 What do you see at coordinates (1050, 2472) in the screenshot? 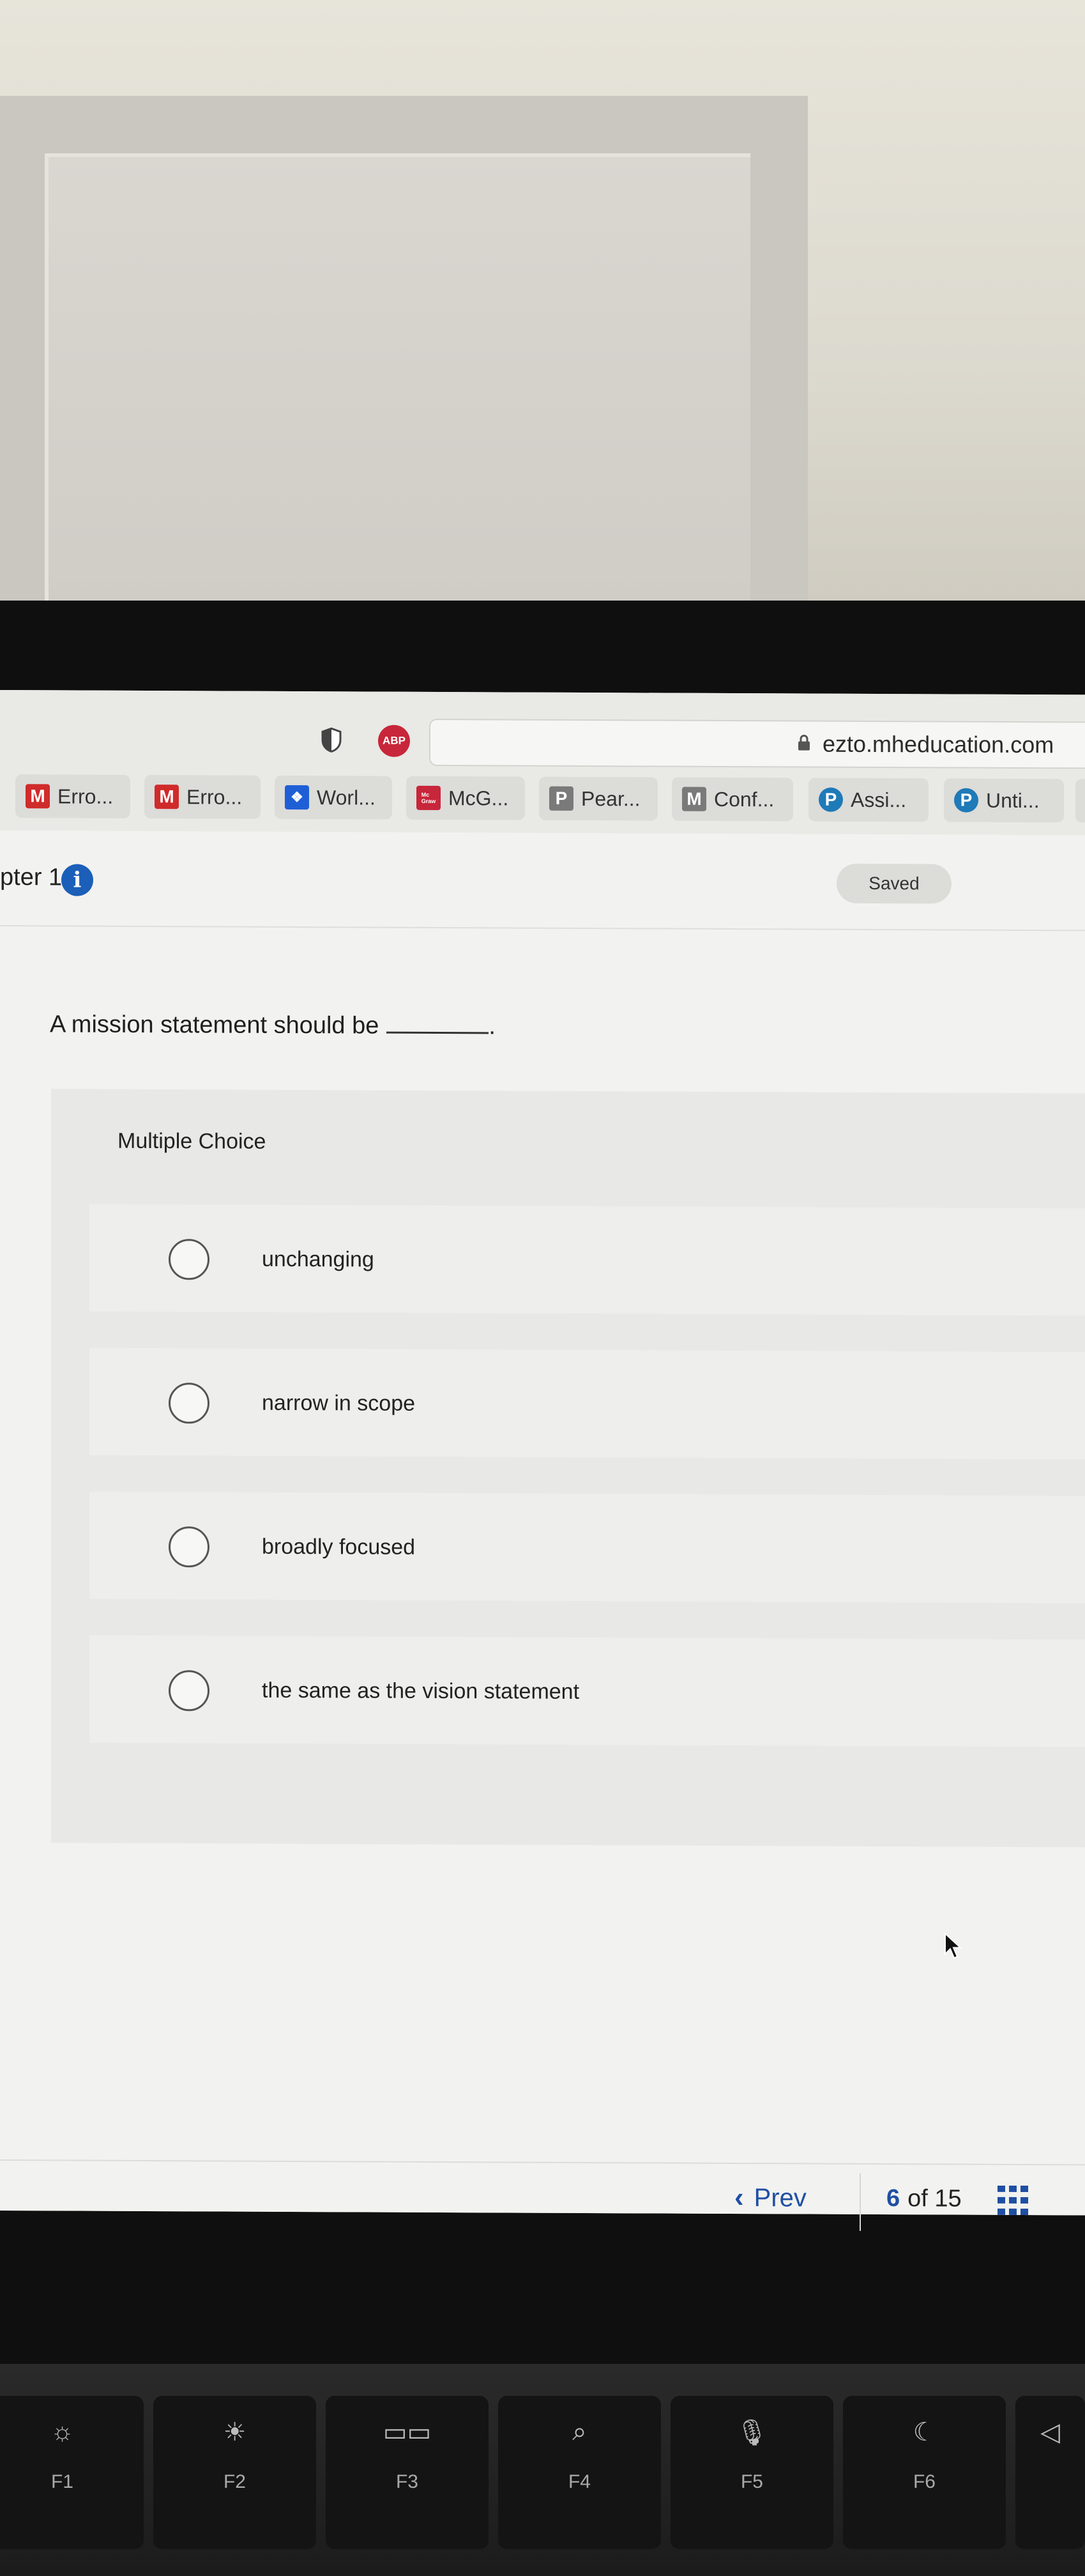
I see `key-f7: ◁` at bounding box center [1050, 2472].